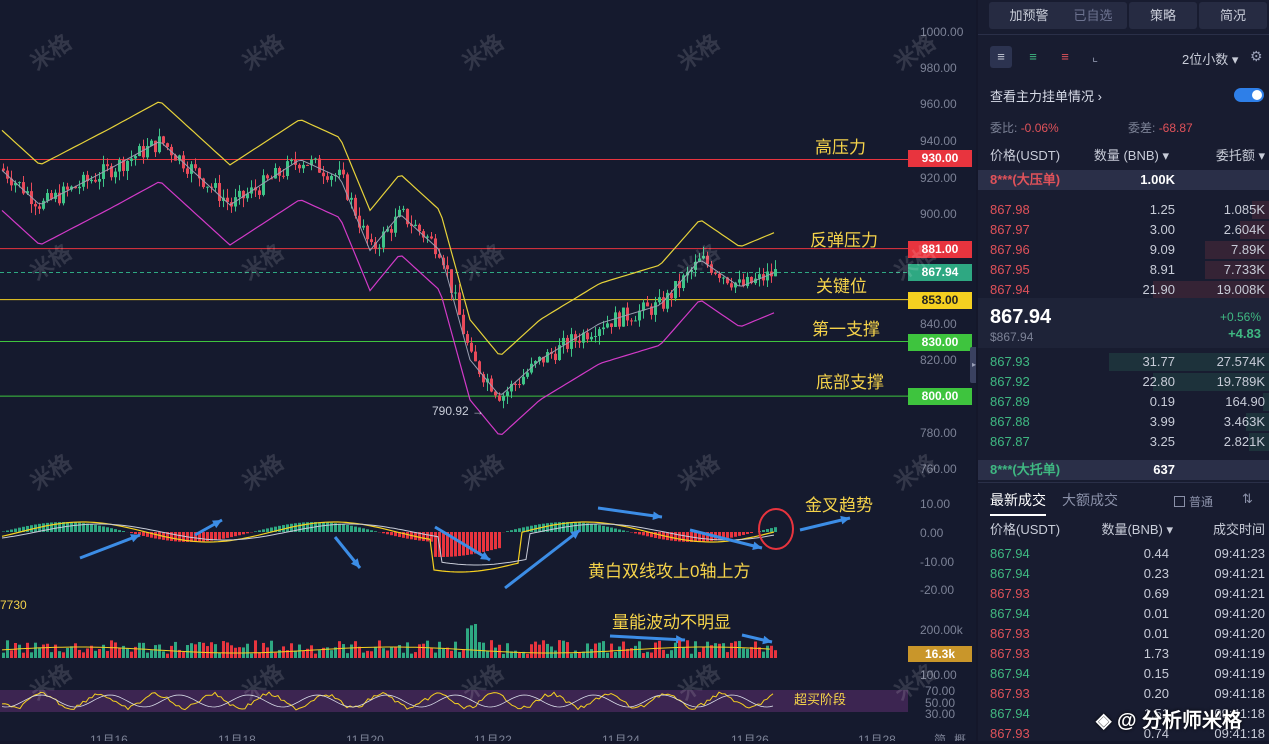 This screenshot has width=1269, height=744. What do you see at coordinates (1123, 250) in the screenshot?
I see `ask-row: 867.96 9.09 7.89K` at bounding box center [1123, 250].